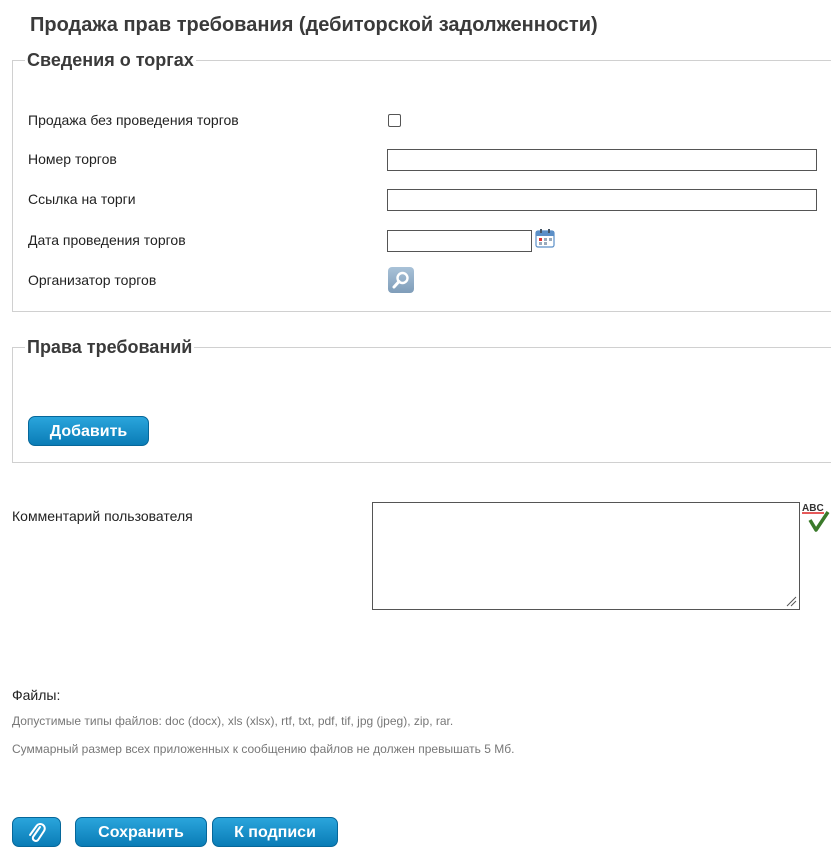 The height and width of the screenshot is (856, 831). I want to click on comment-textarea, so click(586, 556).